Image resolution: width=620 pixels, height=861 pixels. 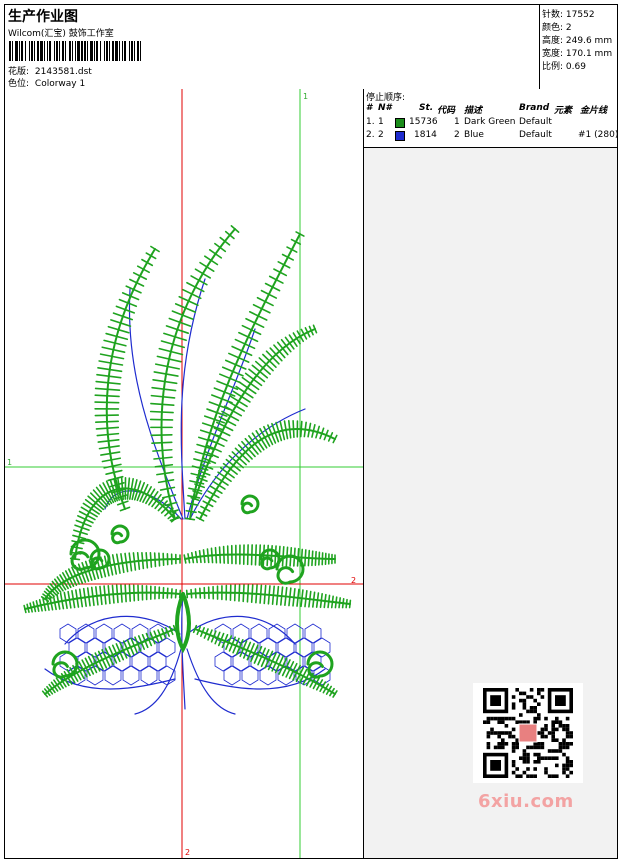 I want to click on col-element: 元素, so click(x=563, y=111).